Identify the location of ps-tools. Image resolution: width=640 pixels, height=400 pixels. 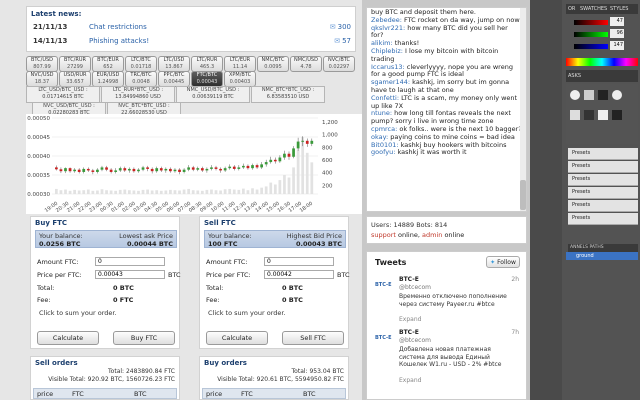
(602, 114).